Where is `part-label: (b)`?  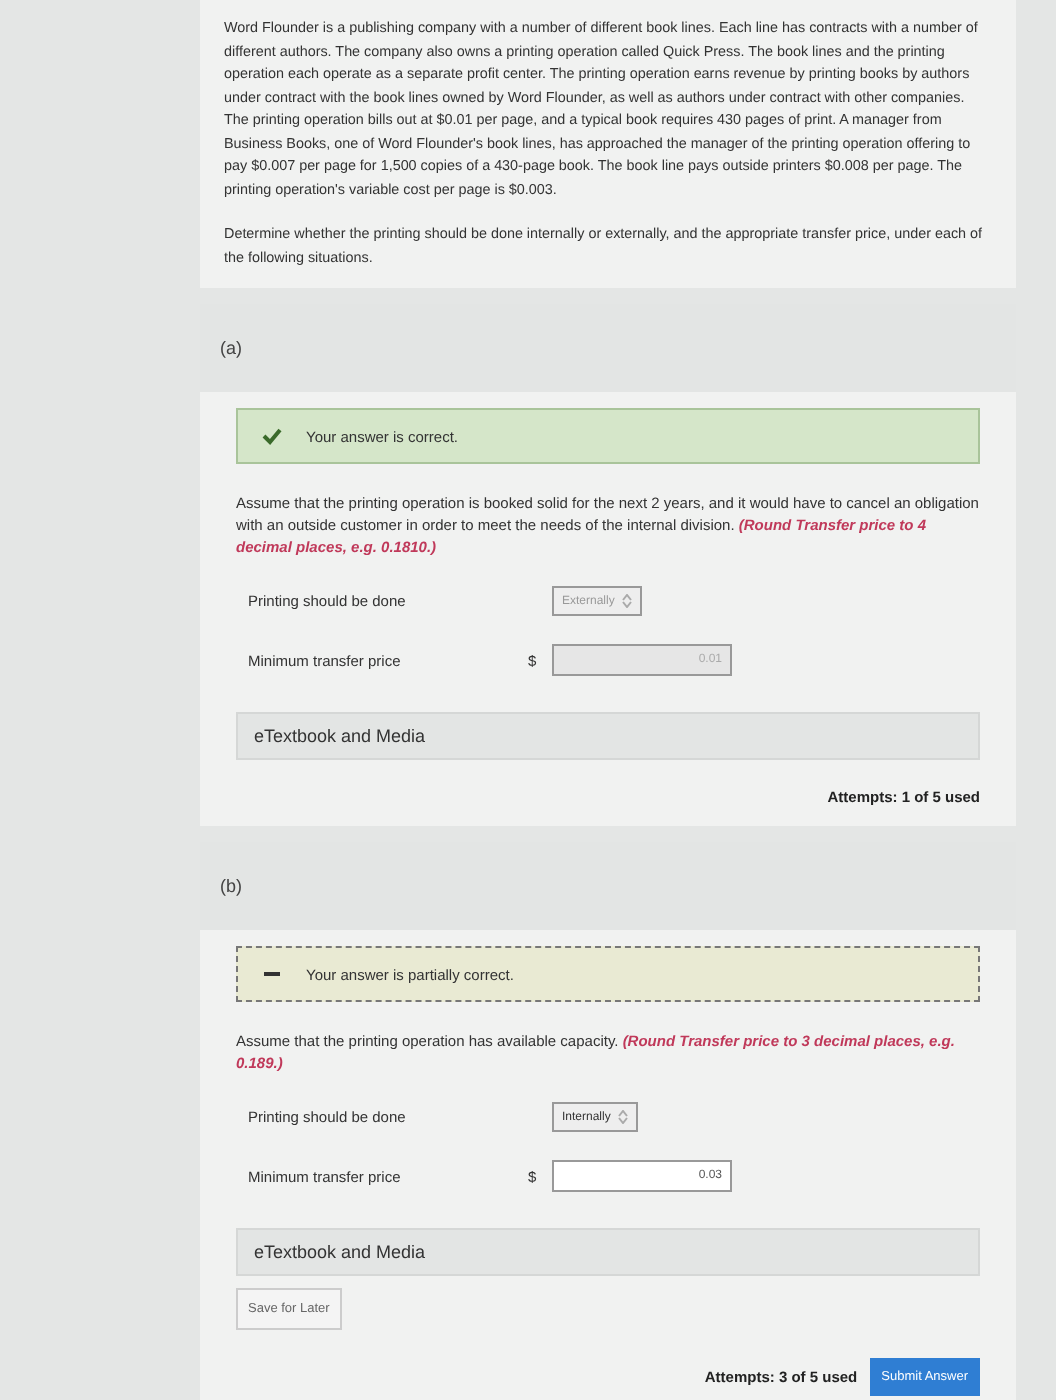 part-label: (b) is located at coordinates (231, 886).